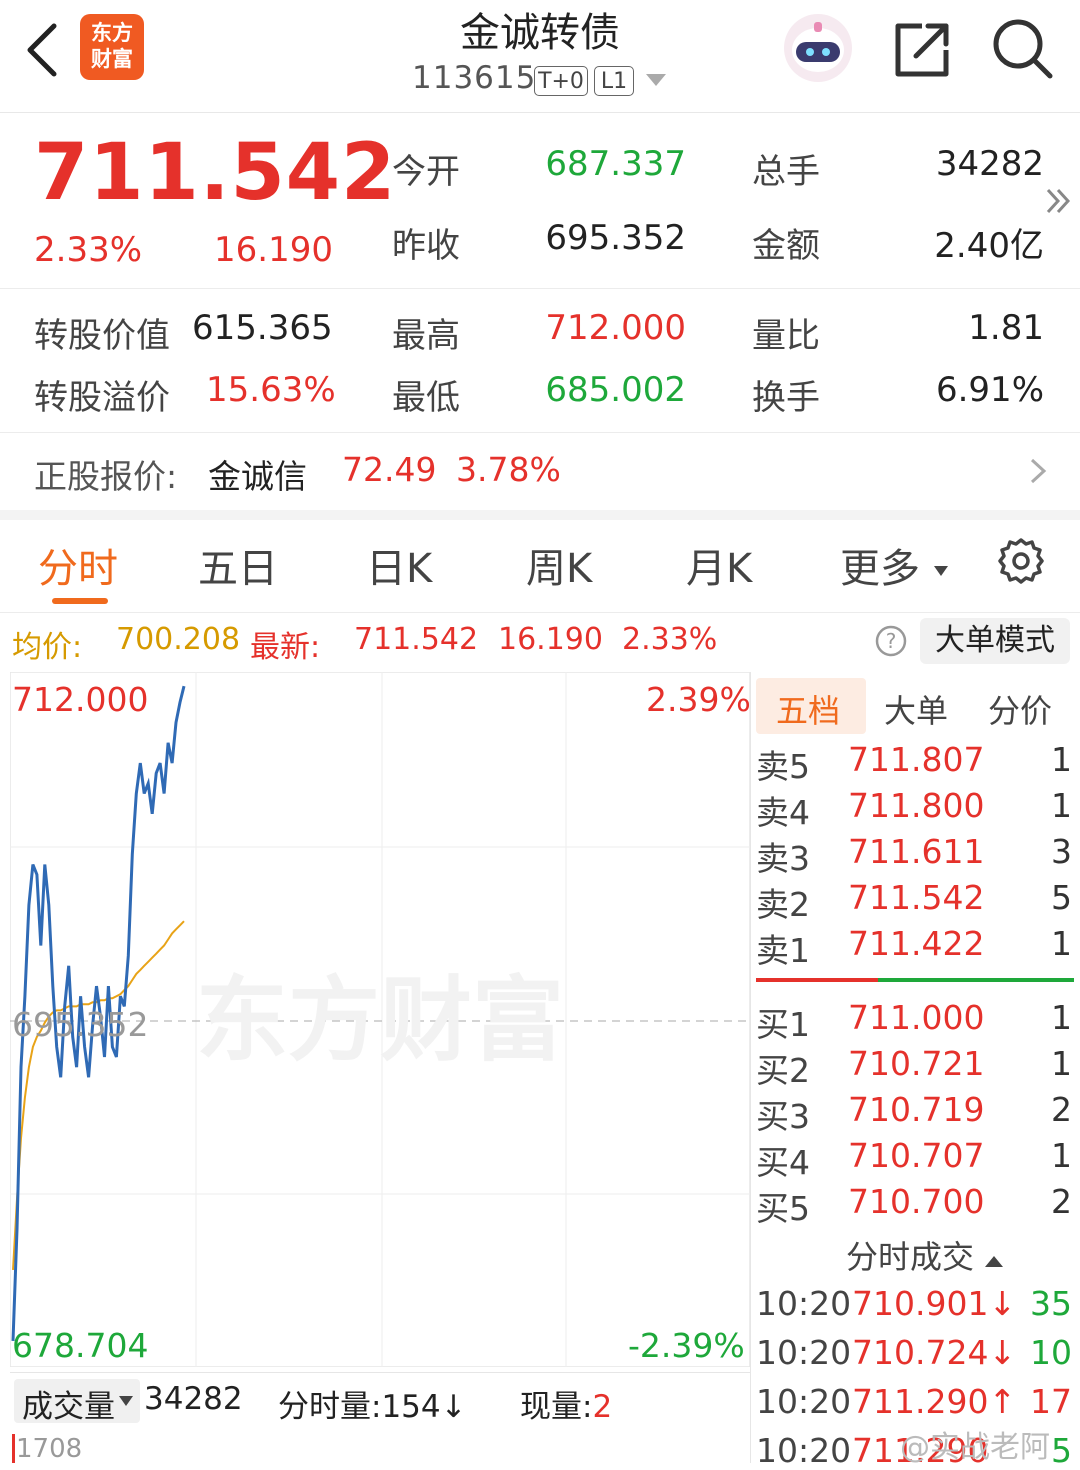 This screenshot has height=1470, width=1080. What do you see at coordinates (995, 641) in the screenshot?
I see `big-order-mode-button: 大单模式` at bounding box center [995, 641].